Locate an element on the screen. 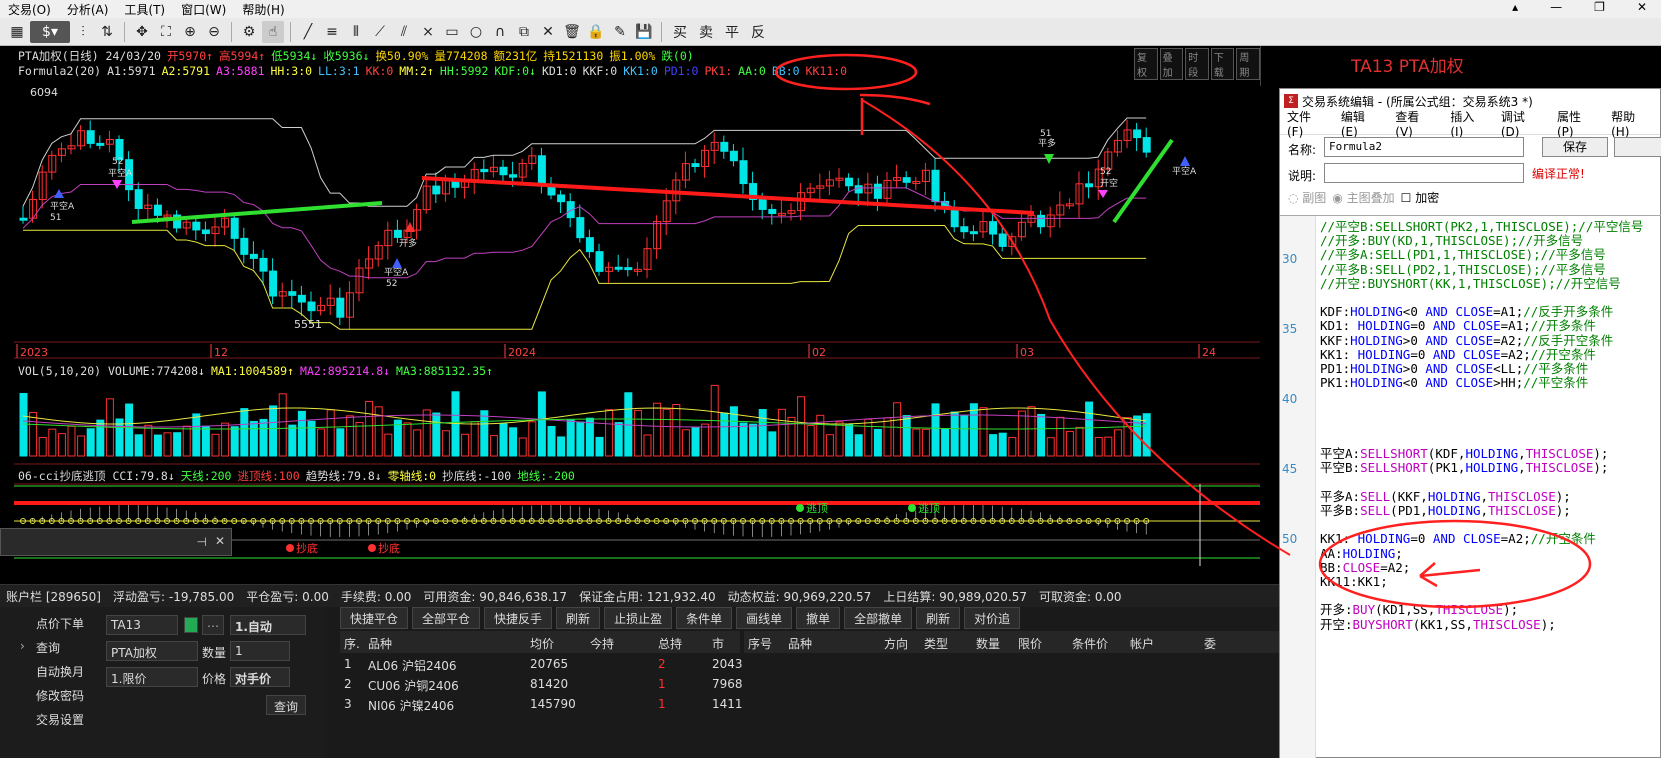 The width and height of the screenshot is (1661, 758). annotation-arrow is located at coordinates (1450, 575).